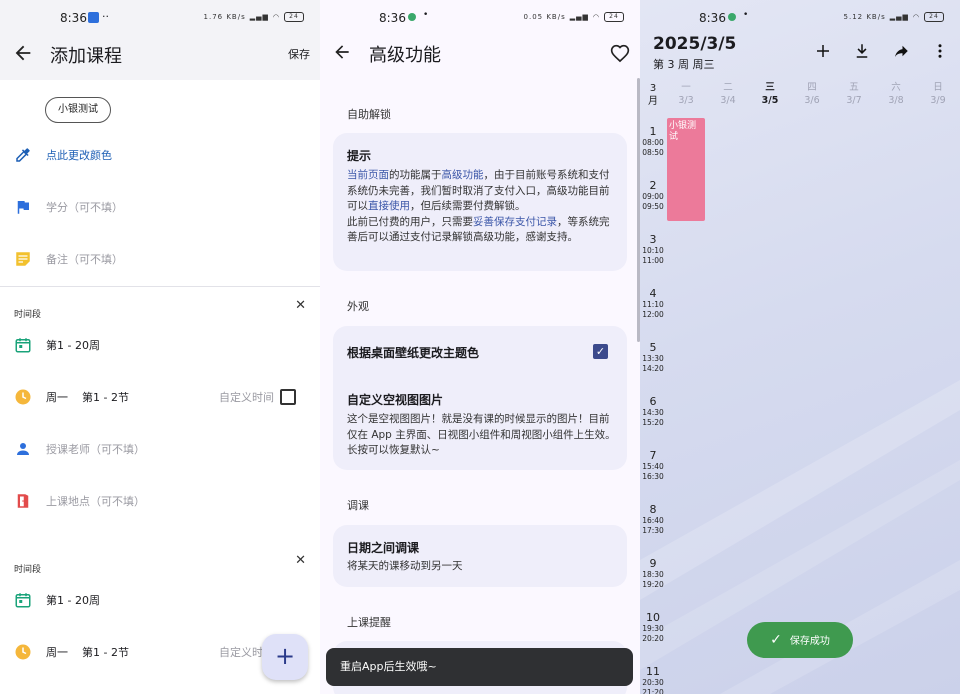  Describe the element at coordinates (299, 54) in the screenshot. I see `save-button: 保存` at that location.